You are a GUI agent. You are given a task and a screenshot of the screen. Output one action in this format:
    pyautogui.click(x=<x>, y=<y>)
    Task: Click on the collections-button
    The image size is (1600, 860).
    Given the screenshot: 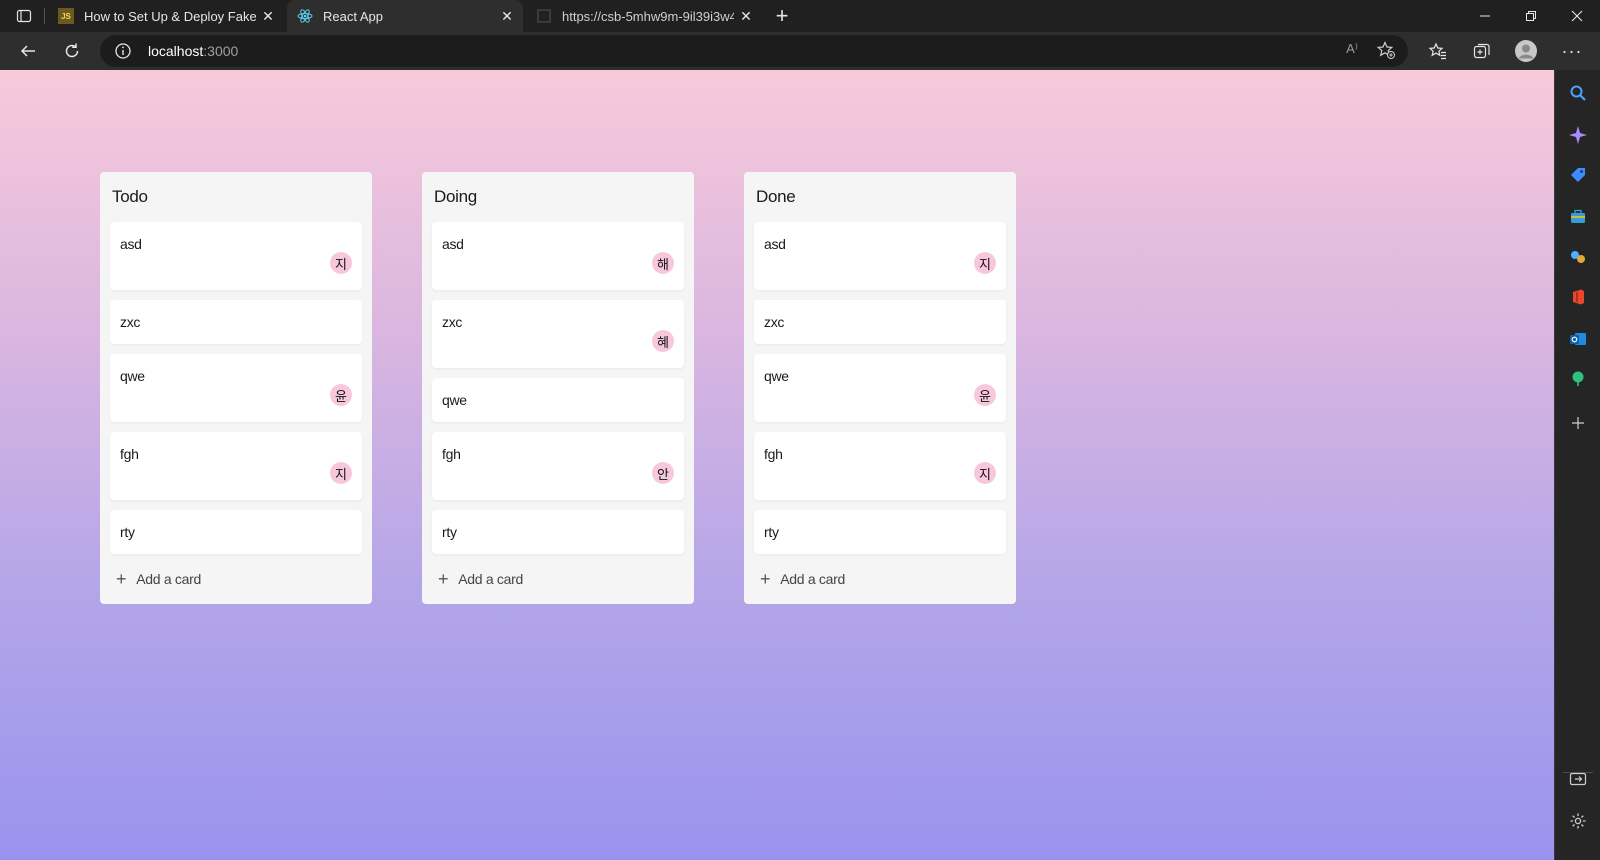 What is the action you would take?
    pyautogui.click(x=1482, y=51)
    